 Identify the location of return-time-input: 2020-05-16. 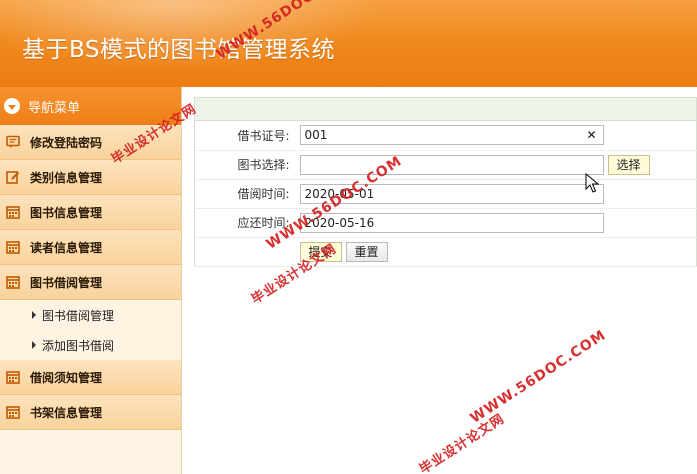
(451, 222).